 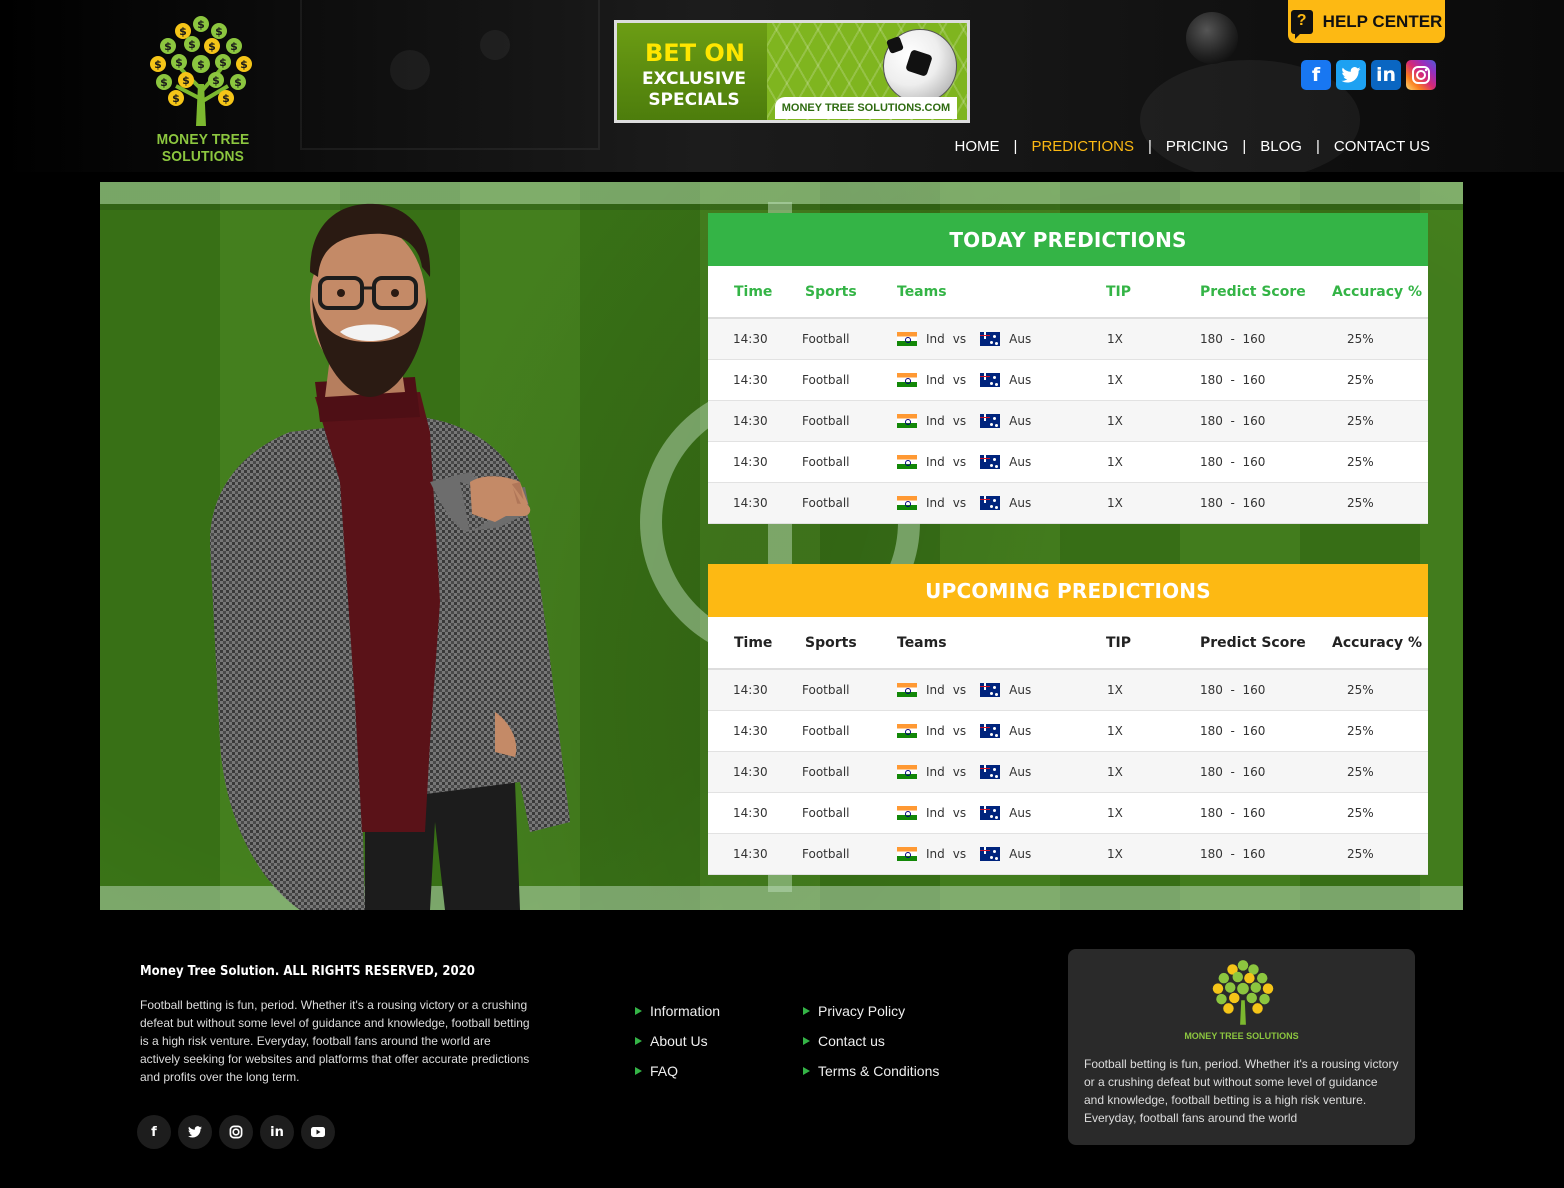 What do you see at coordinates (1119, 642) in the screenshot?
I see `col-header: TIP` at bounding box center [1119, 642].